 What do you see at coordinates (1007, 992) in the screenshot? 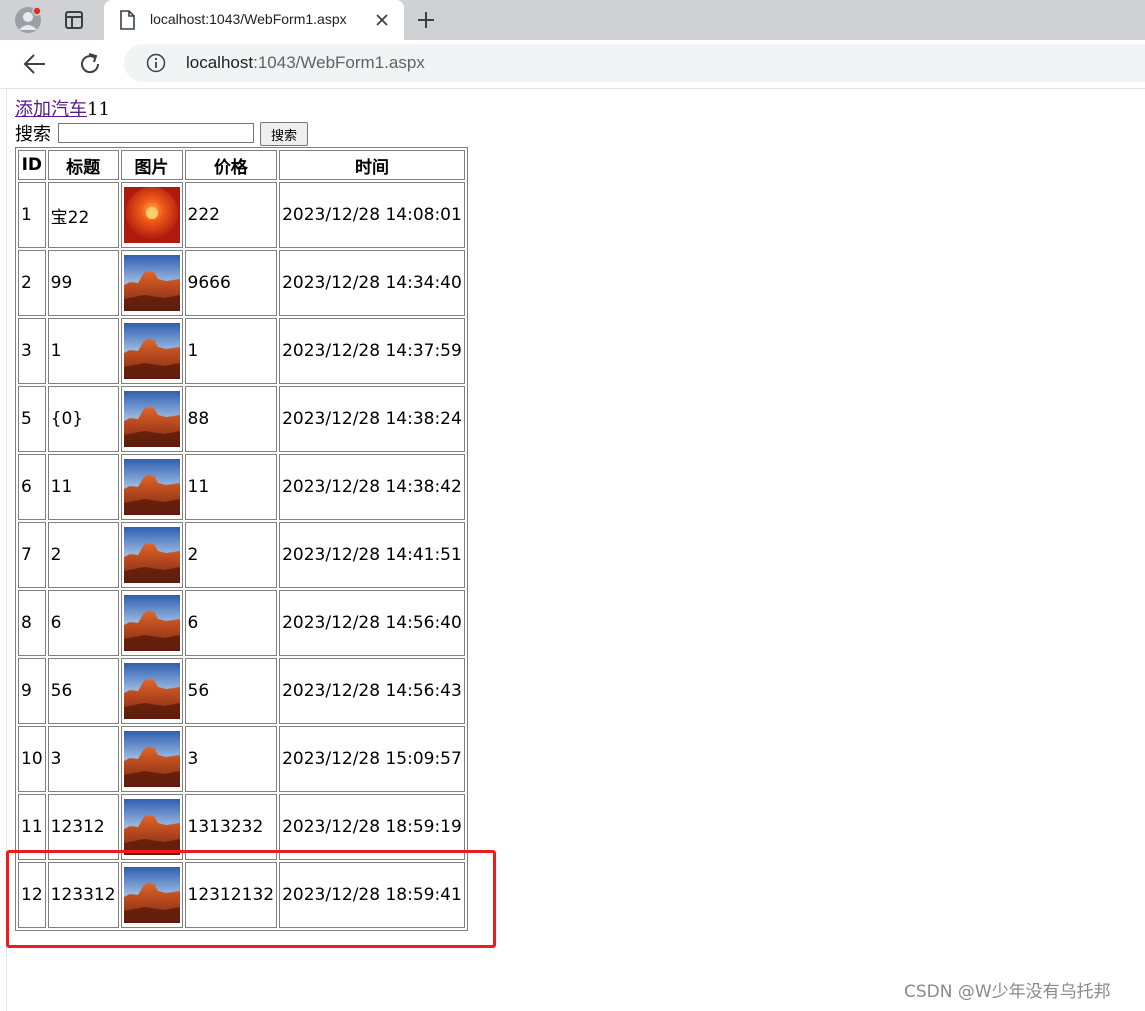
I see `csdn-watermark: CSDN @W少年没有乌托邦` at bounding box center [1007, 992].